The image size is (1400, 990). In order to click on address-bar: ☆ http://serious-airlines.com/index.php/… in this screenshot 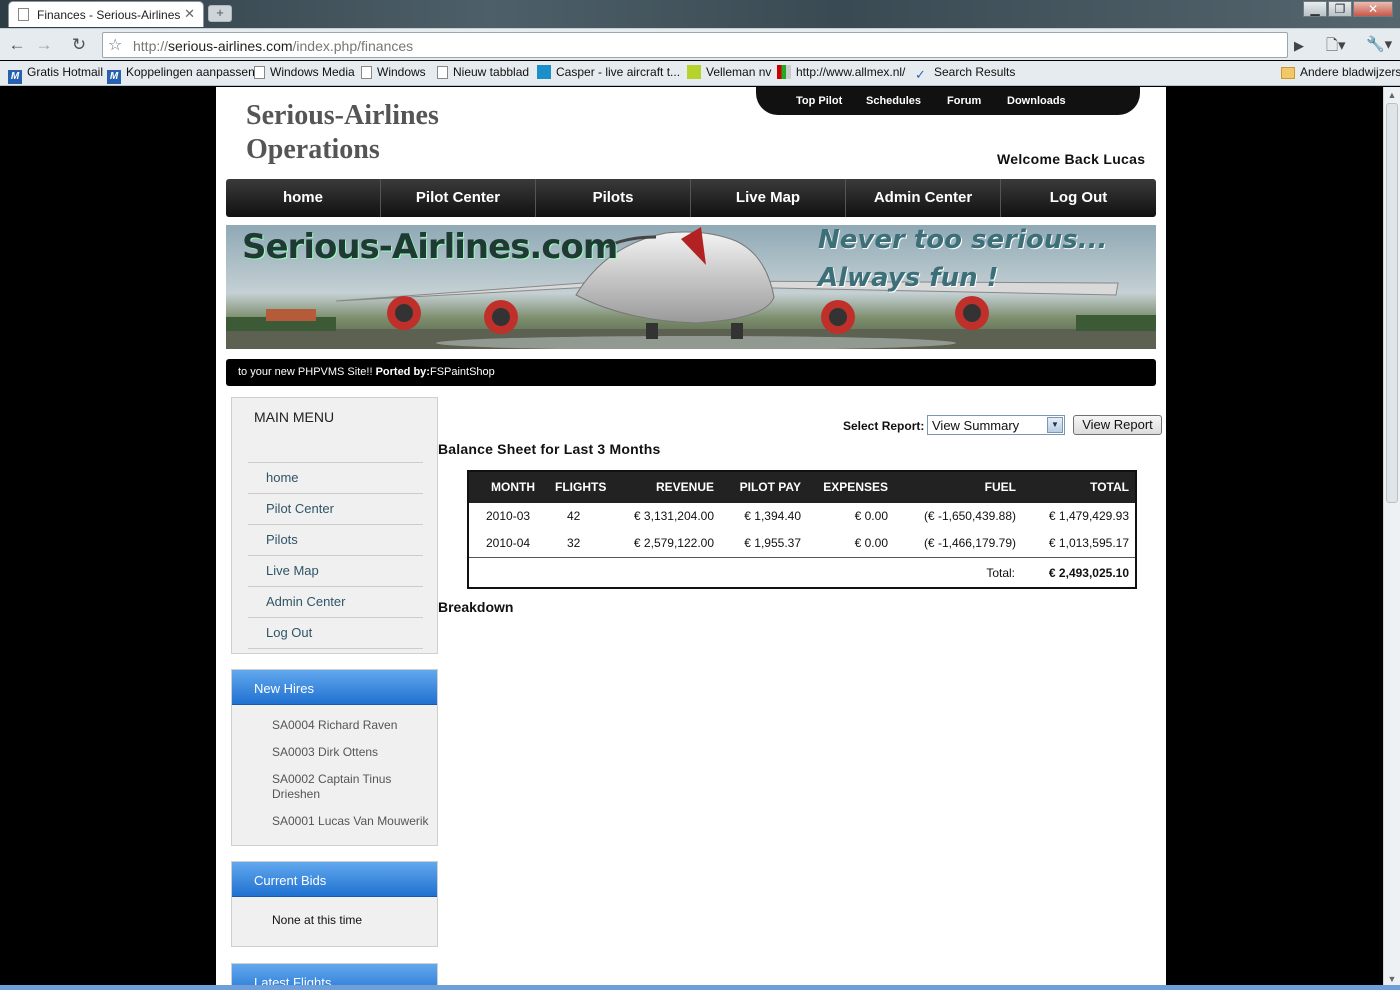, I will do `click(695, 45)`.